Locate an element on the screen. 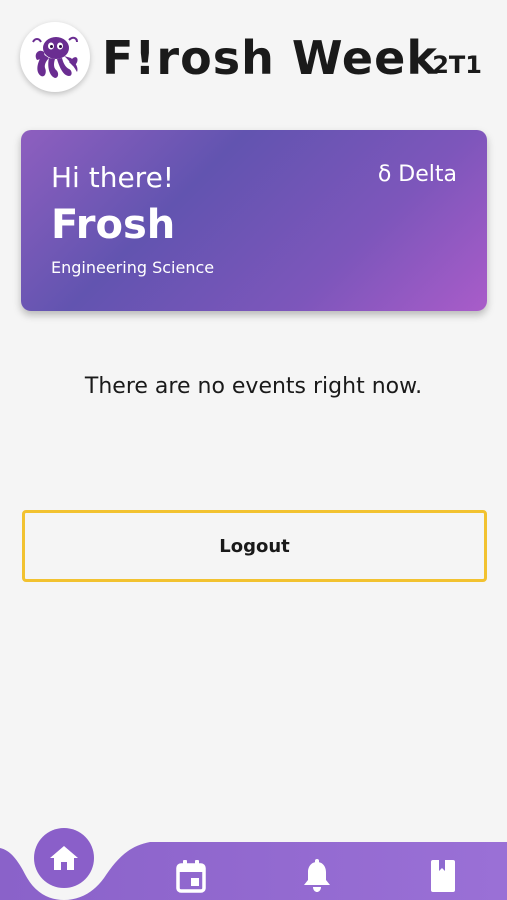 Image resolution: width=507 pixels, height=900 pixels. greeting-text: Hi there! is located at coordinates (113, 177).